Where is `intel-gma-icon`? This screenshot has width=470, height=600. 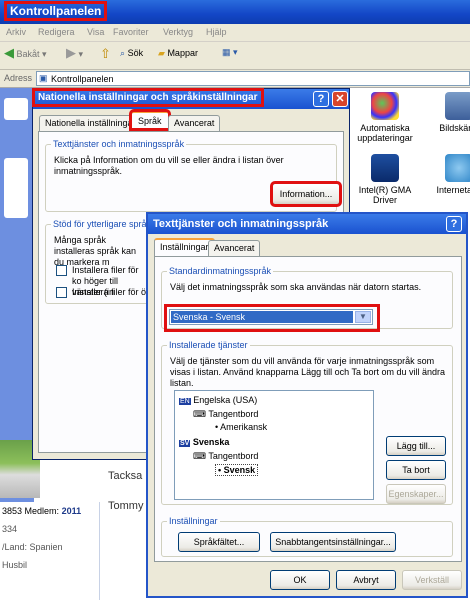 intel-gma-icon is located at coordinates (385, 168).